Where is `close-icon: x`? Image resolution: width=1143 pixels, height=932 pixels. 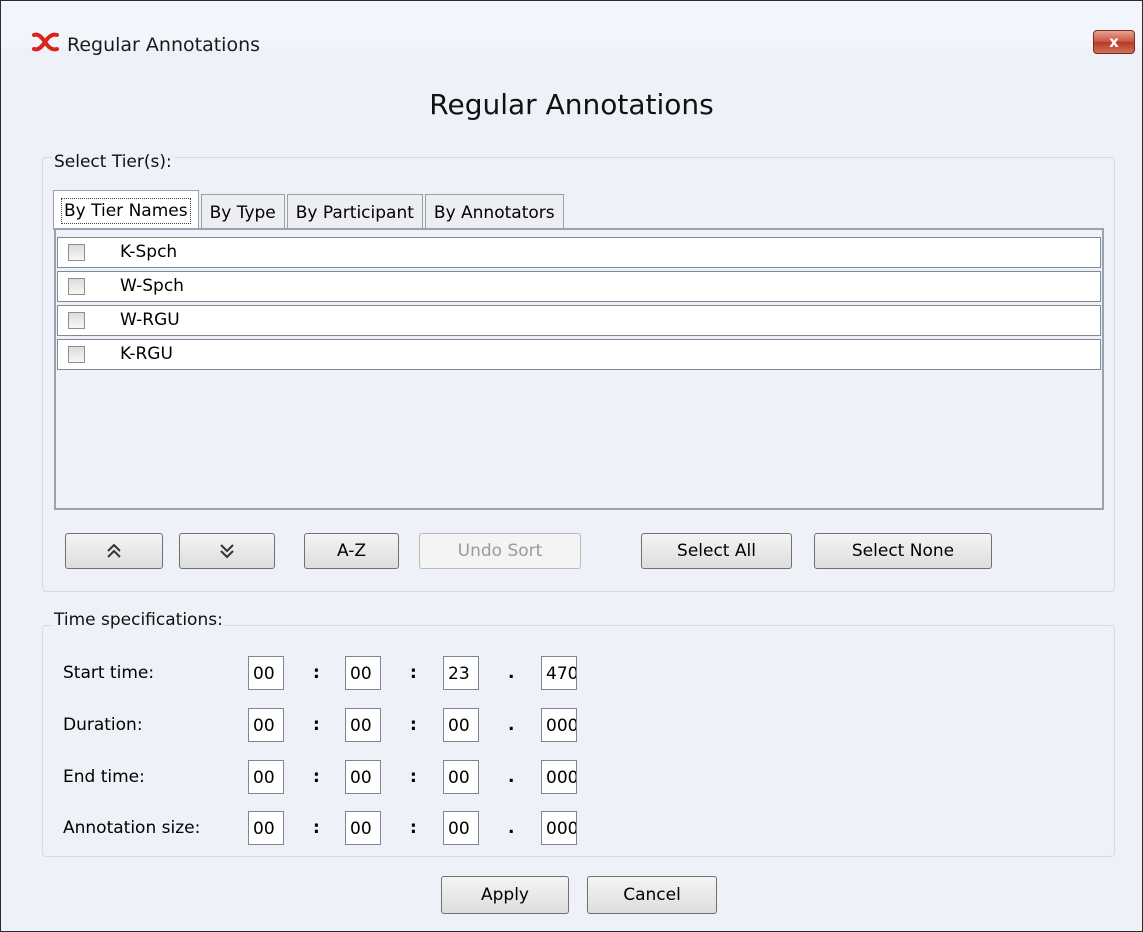 close-icon: x is located at coordinates (1114, 42).